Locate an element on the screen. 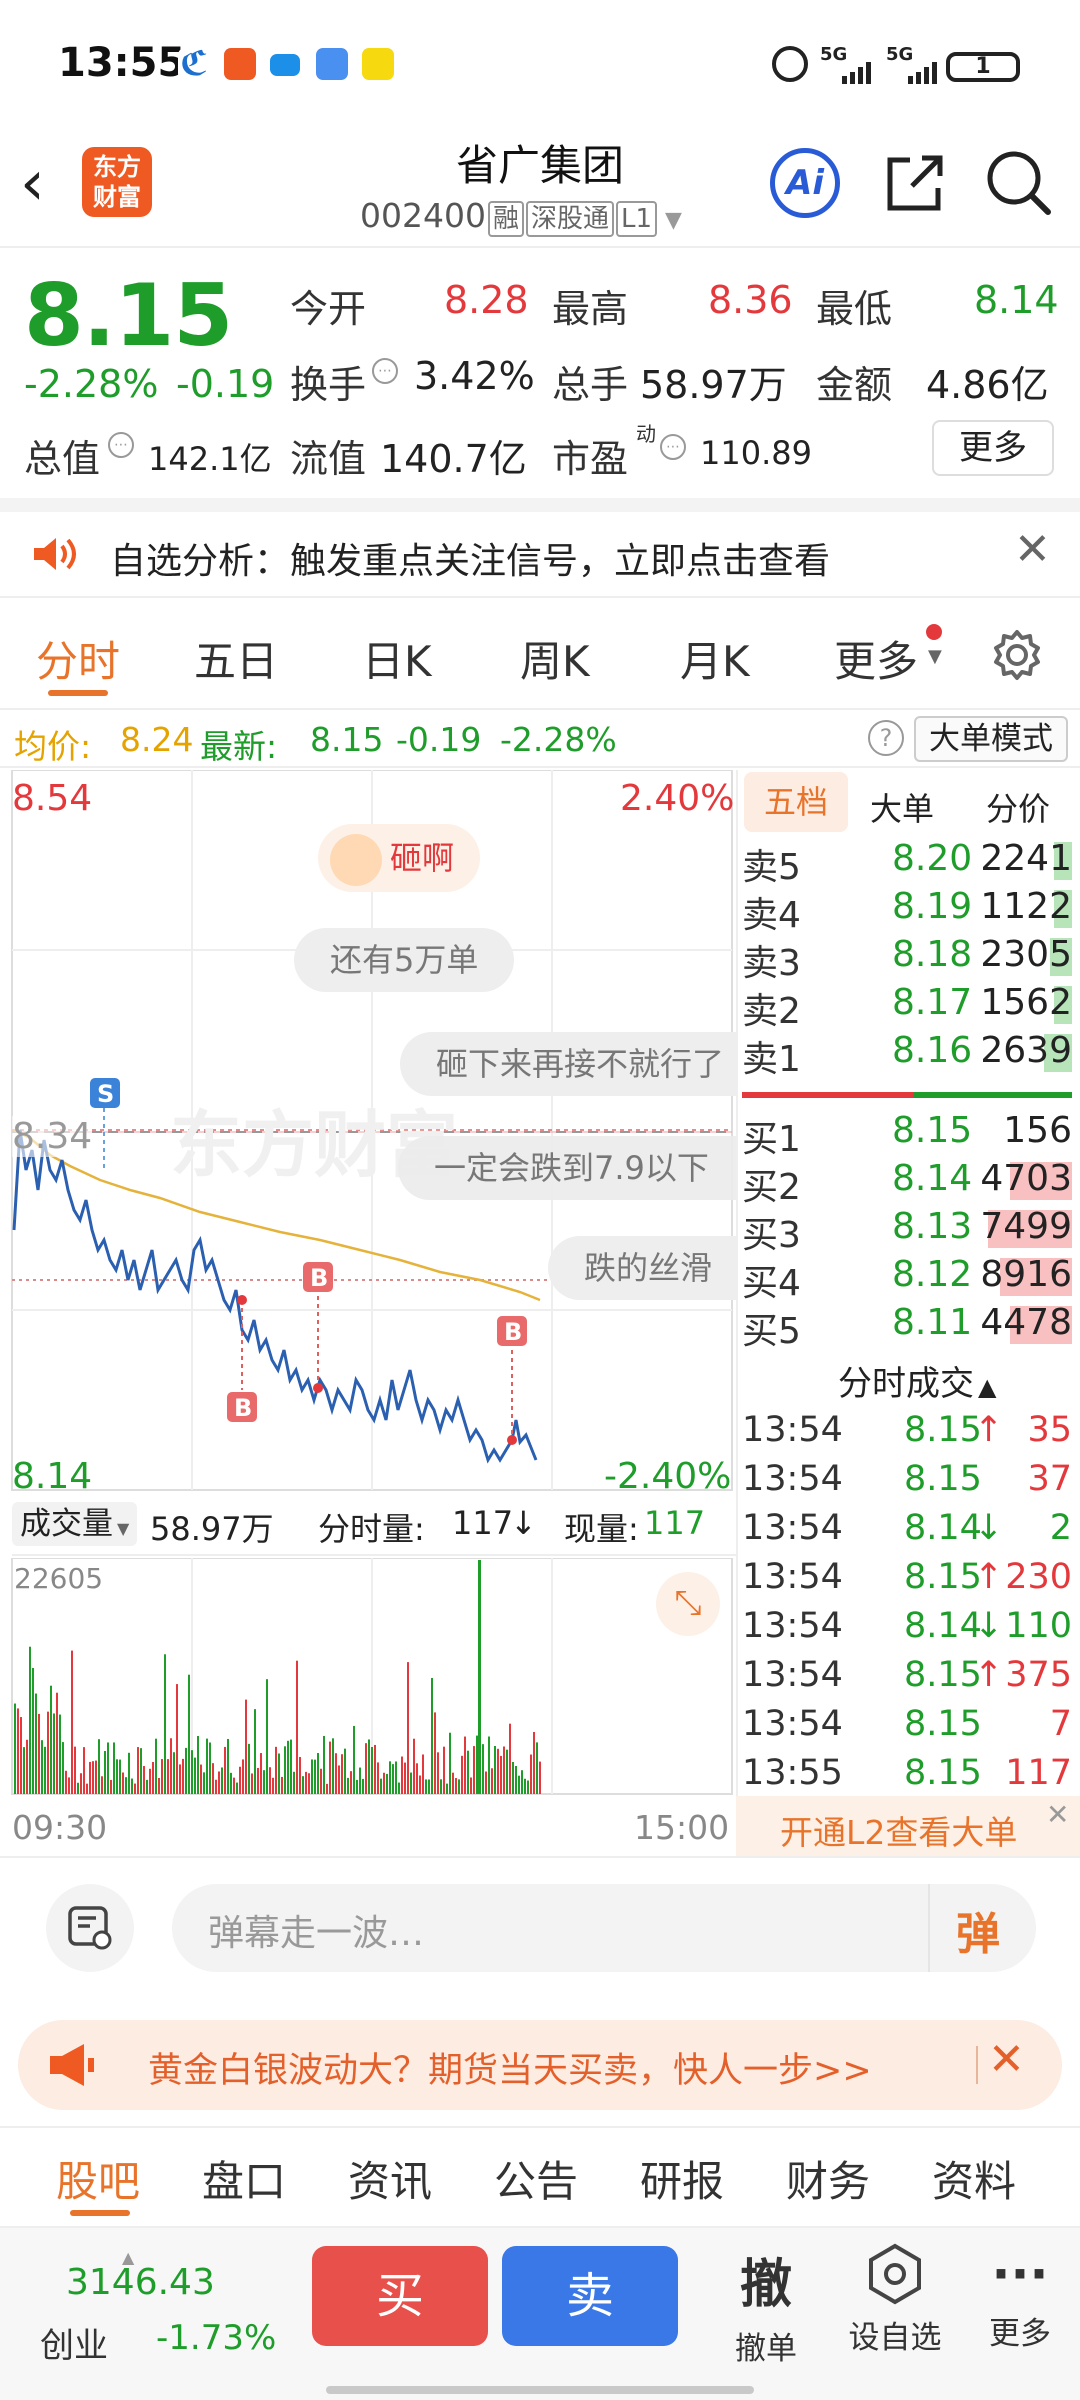  tab-weekly-k: 周K is located at coordinates (555, 658).